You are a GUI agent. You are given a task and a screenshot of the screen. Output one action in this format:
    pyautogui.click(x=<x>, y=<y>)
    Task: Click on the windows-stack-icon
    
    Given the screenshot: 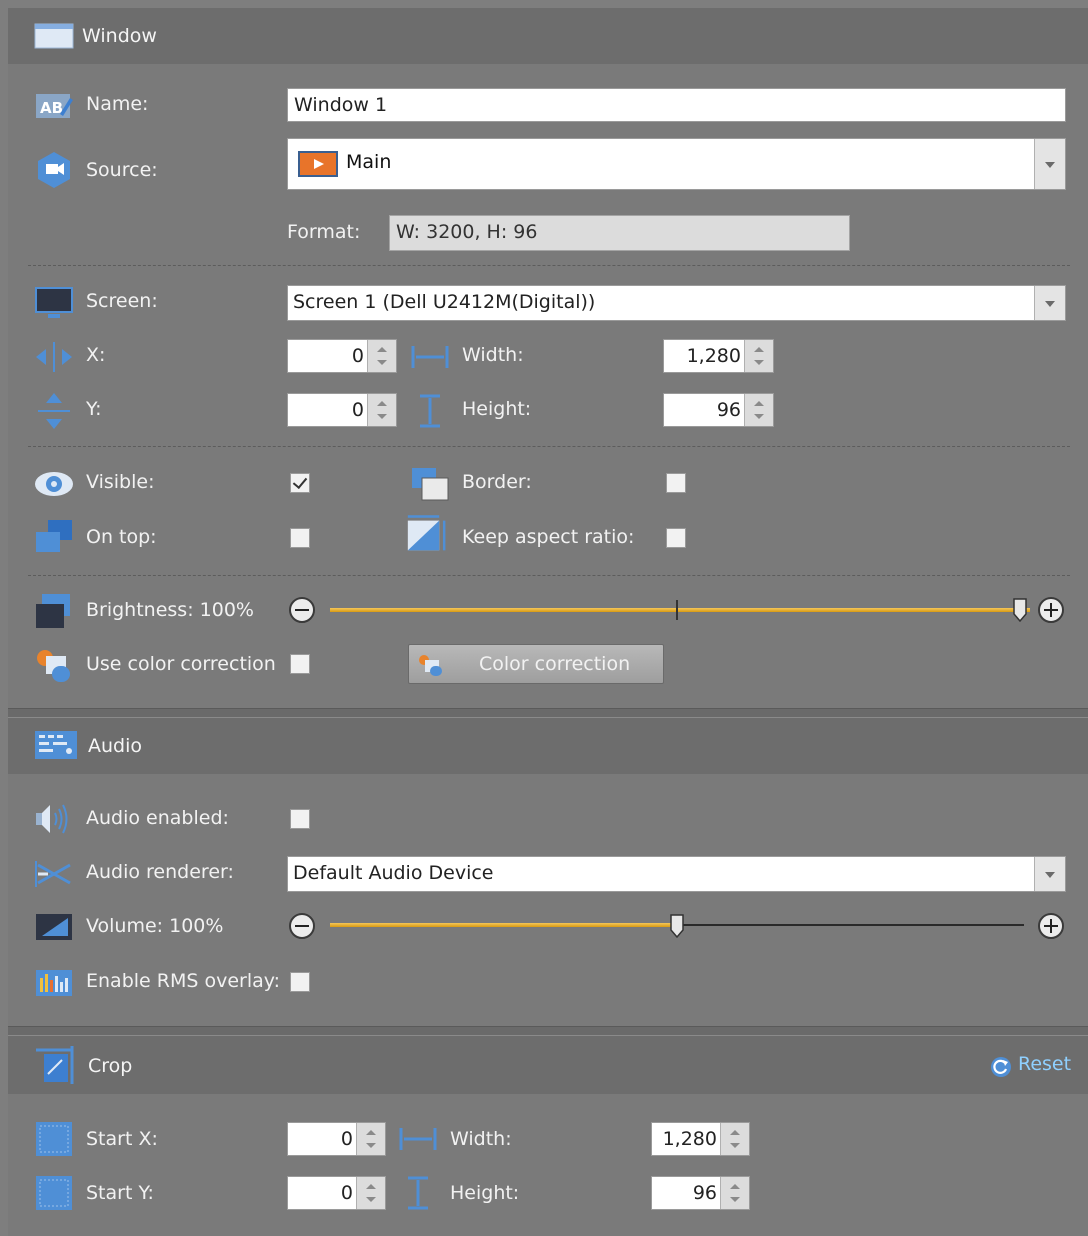 What is the action you would take?
    pyautogui.click(x=54, y=536)
    